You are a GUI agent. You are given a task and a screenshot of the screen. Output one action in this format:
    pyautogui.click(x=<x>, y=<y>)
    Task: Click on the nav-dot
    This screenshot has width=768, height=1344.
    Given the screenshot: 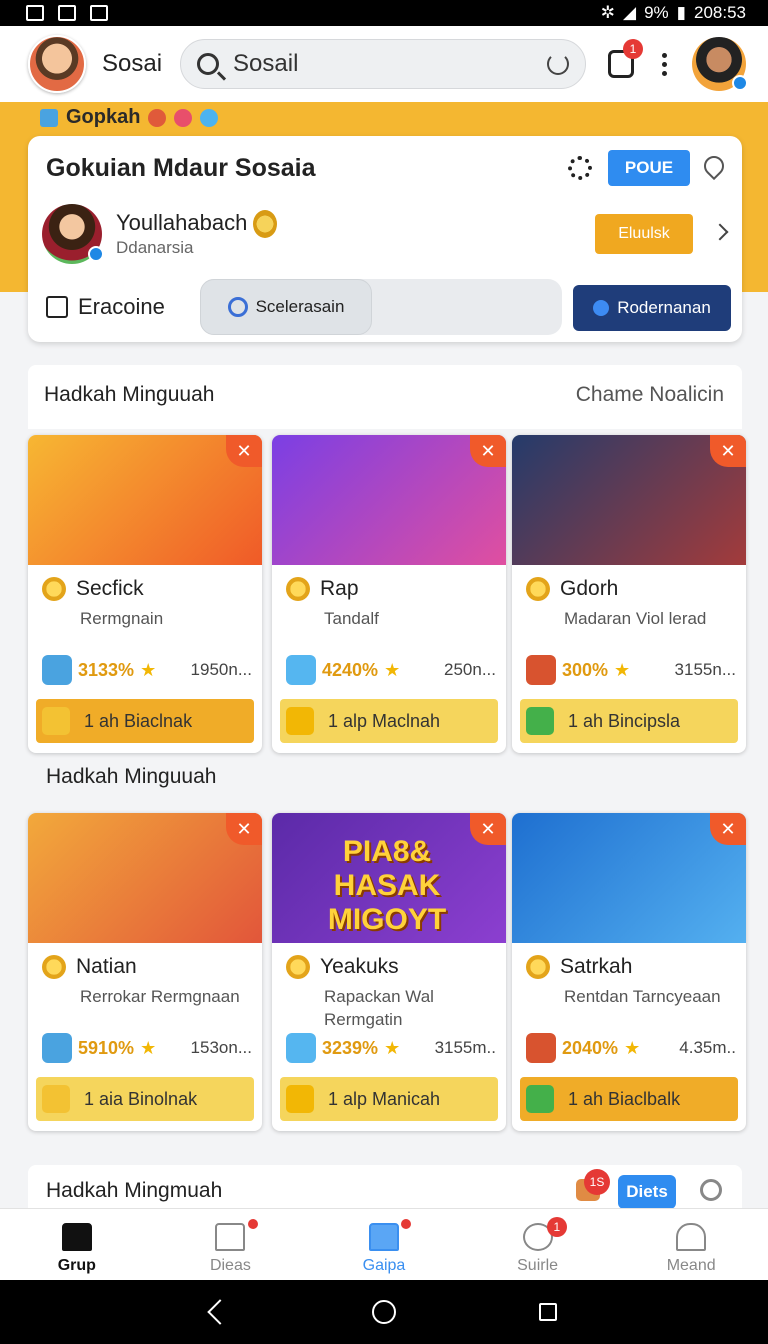 What is the action you would take?
    pyautogui.click(x=406, y=1224)
    